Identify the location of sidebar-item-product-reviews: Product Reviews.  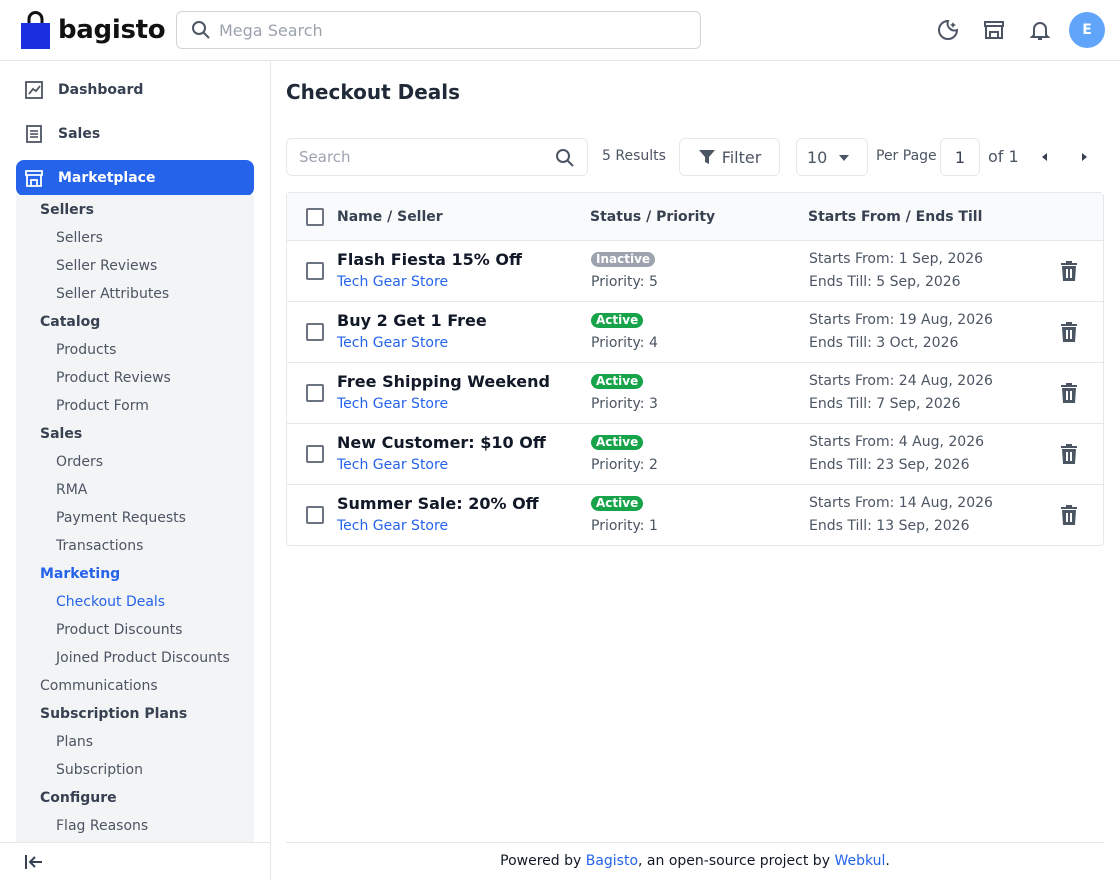
(113, 378).